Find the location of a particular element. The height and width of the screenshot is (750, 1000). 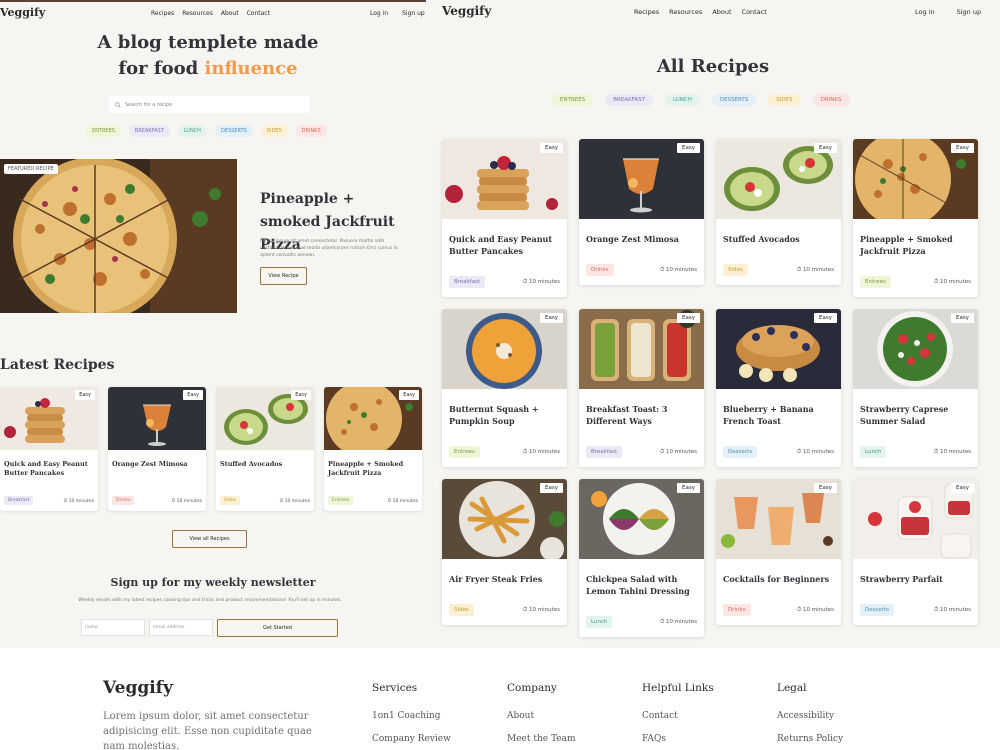

footer-column-title: Helpful Links is located at coordinates (678, 688).